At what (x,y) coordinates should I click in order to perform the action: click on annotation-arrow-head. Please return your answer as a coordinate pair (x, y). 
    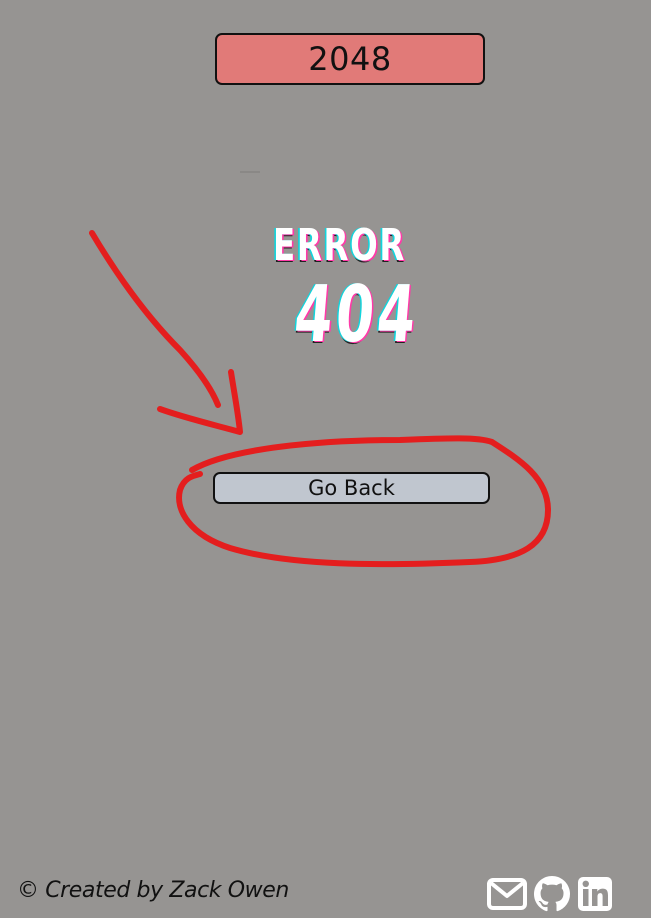
    Looking at the image, I should click on (200, 402).